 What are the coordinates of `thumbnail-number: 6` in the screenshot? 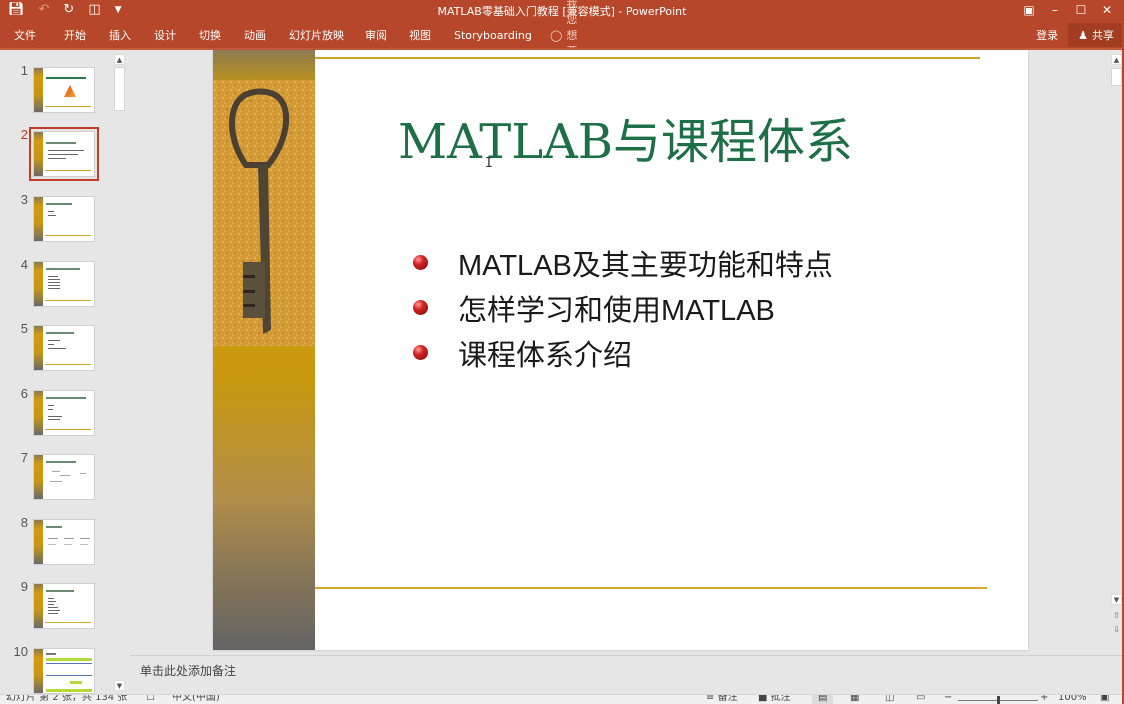 It's located at (24, 393).